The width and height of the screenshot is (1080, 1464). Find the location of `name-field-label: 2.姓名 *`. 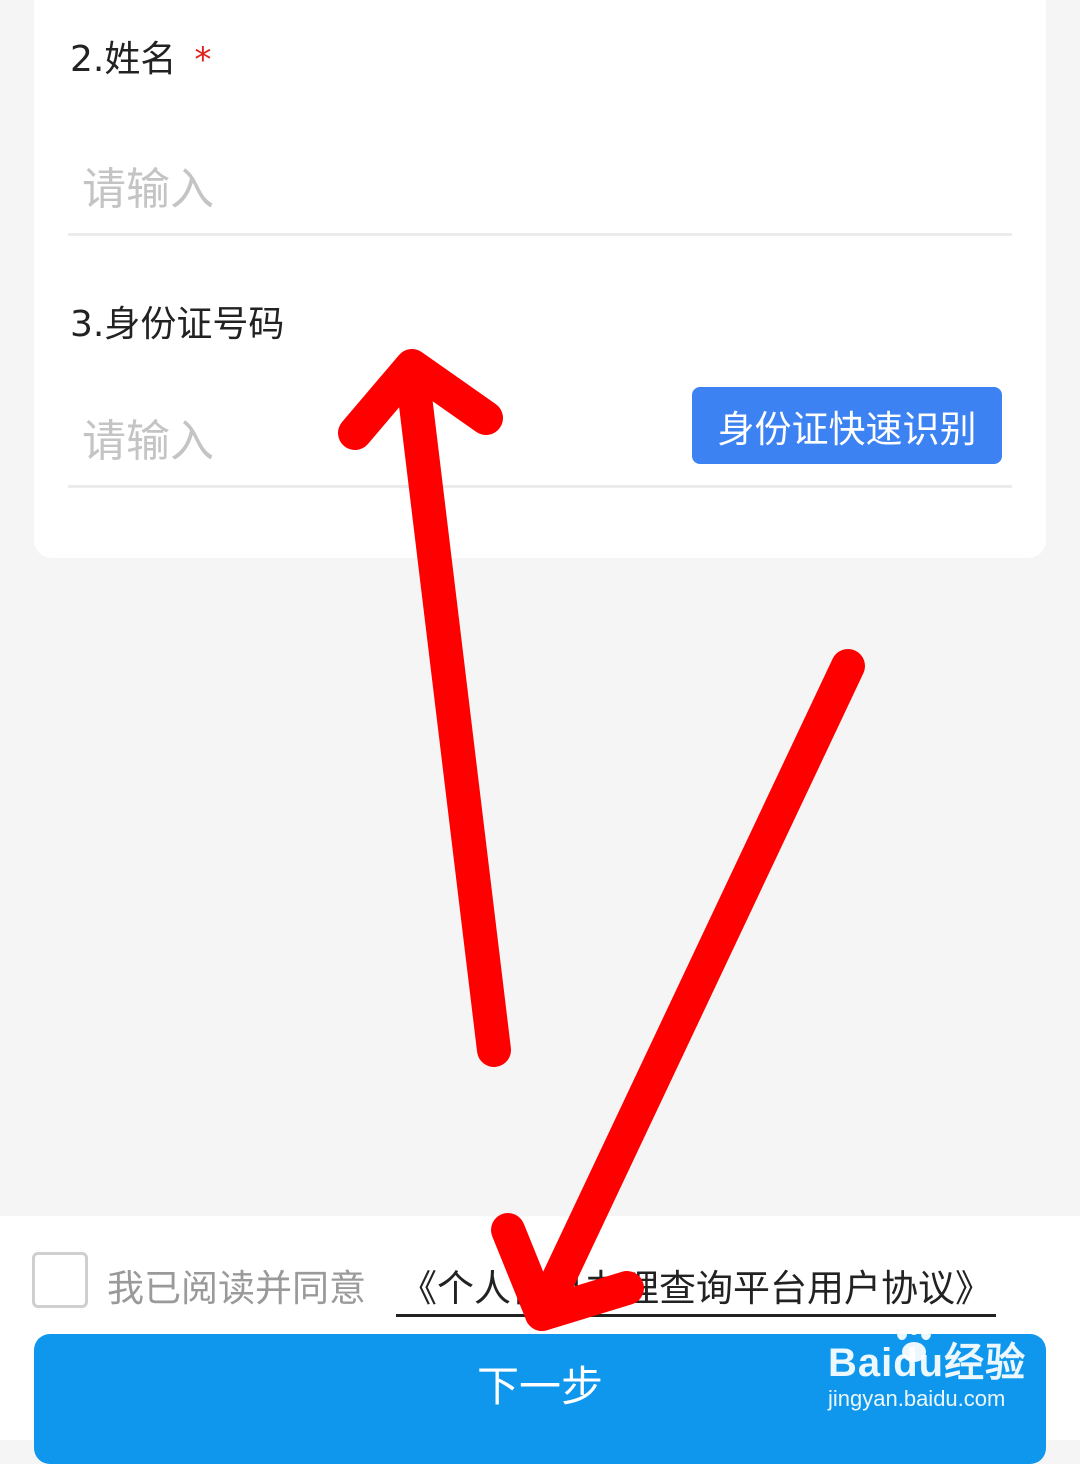

name-field-label: 2.姓名 * is located at coordinates (140, 56).